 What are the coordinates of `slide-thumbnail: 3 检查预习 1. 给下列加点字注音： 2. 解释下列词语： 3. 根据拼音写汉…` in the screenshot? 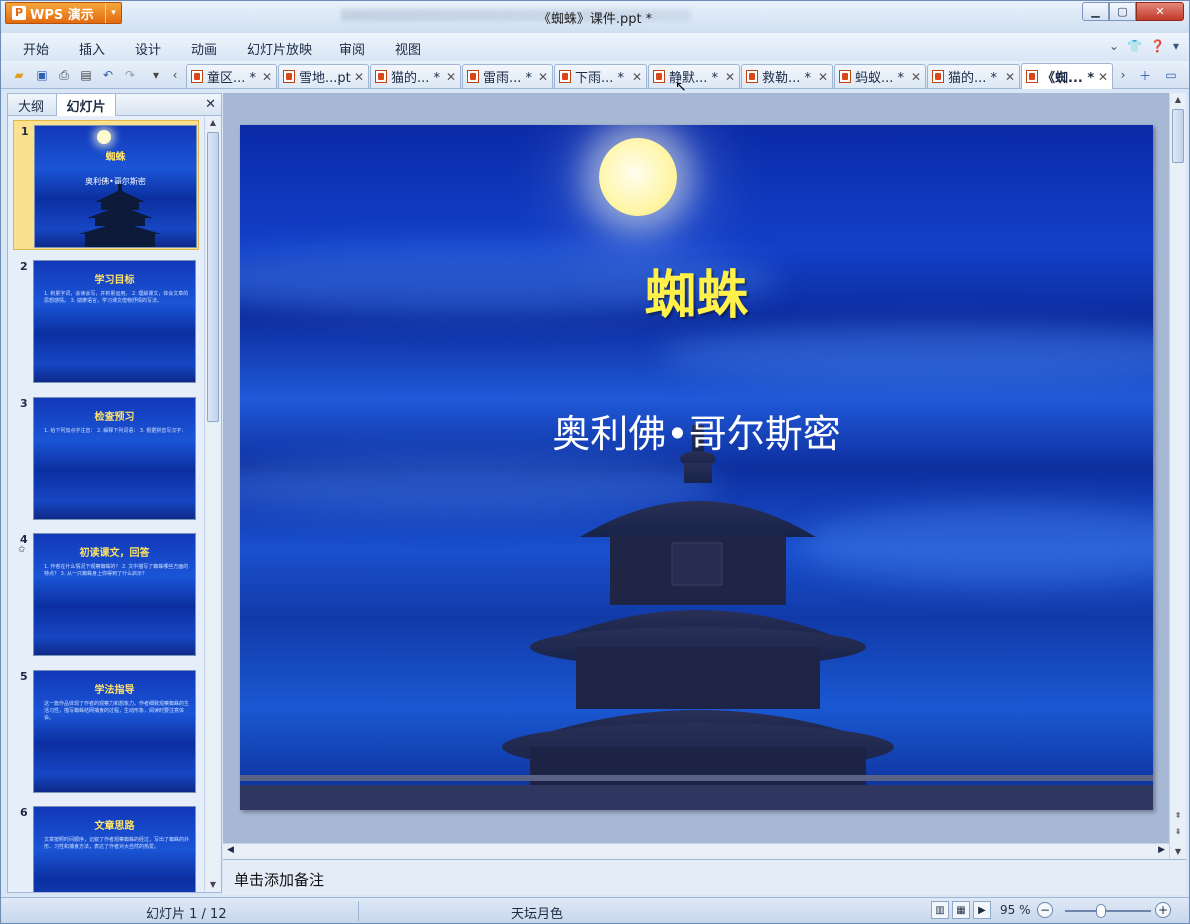 It's located at (106, 458).